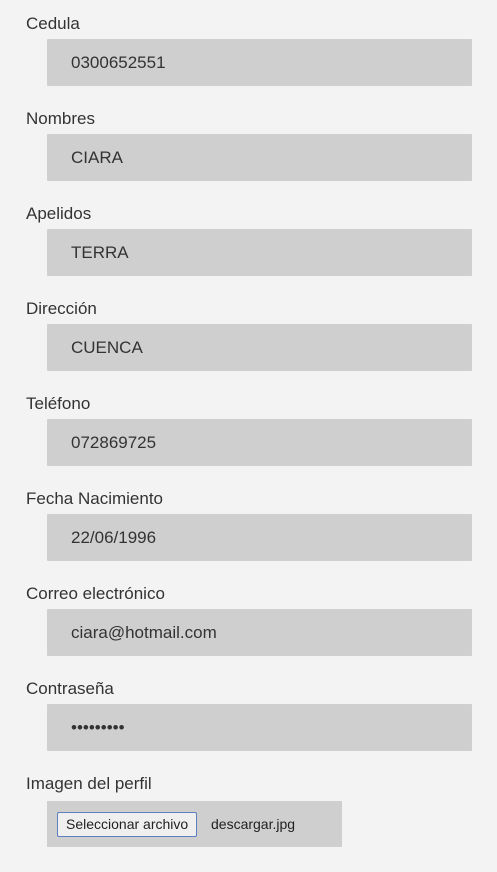 This screenshot has height=872, width=497. I want to click on nombres-input: CIARA, so click(259, 157).